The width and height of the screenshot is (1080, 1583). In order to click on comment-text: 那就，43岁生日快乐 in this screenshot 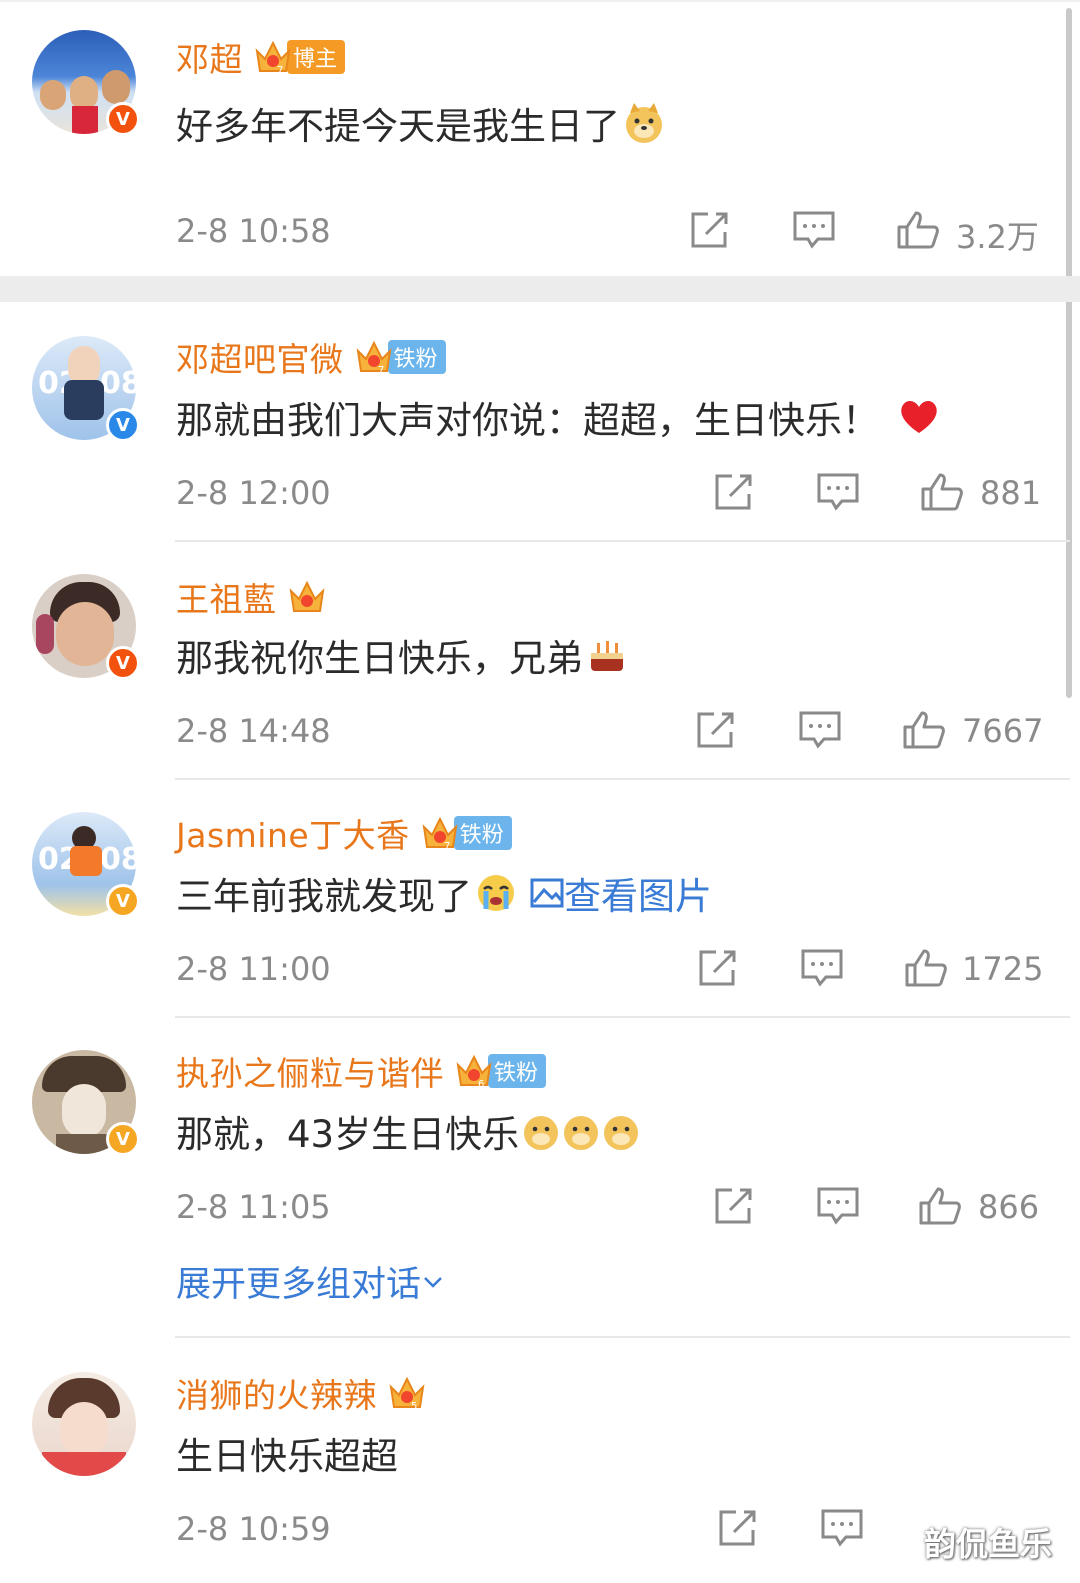, I will do `click(408, 1131)`.